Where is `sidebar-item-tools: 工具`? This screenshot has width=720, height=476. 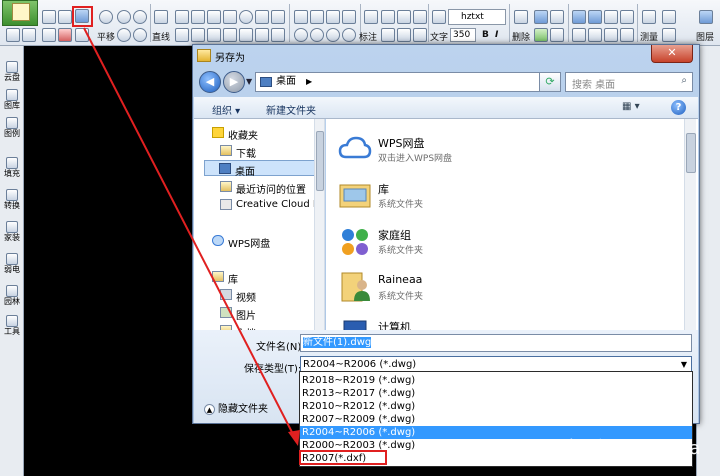 sidebar-item-tools: 工具 is located at coordinates (12, 327).